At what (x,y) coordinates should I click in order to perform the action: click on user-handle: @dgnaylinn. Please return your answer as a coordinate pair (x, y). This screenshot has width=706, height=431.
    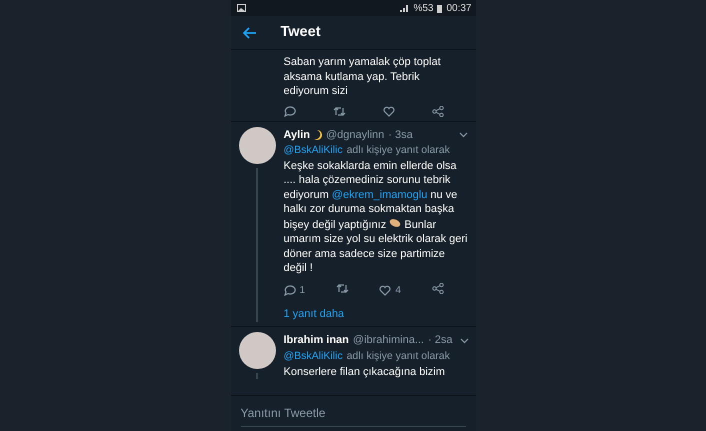
    Looking at the image, I should click on (355, 135).